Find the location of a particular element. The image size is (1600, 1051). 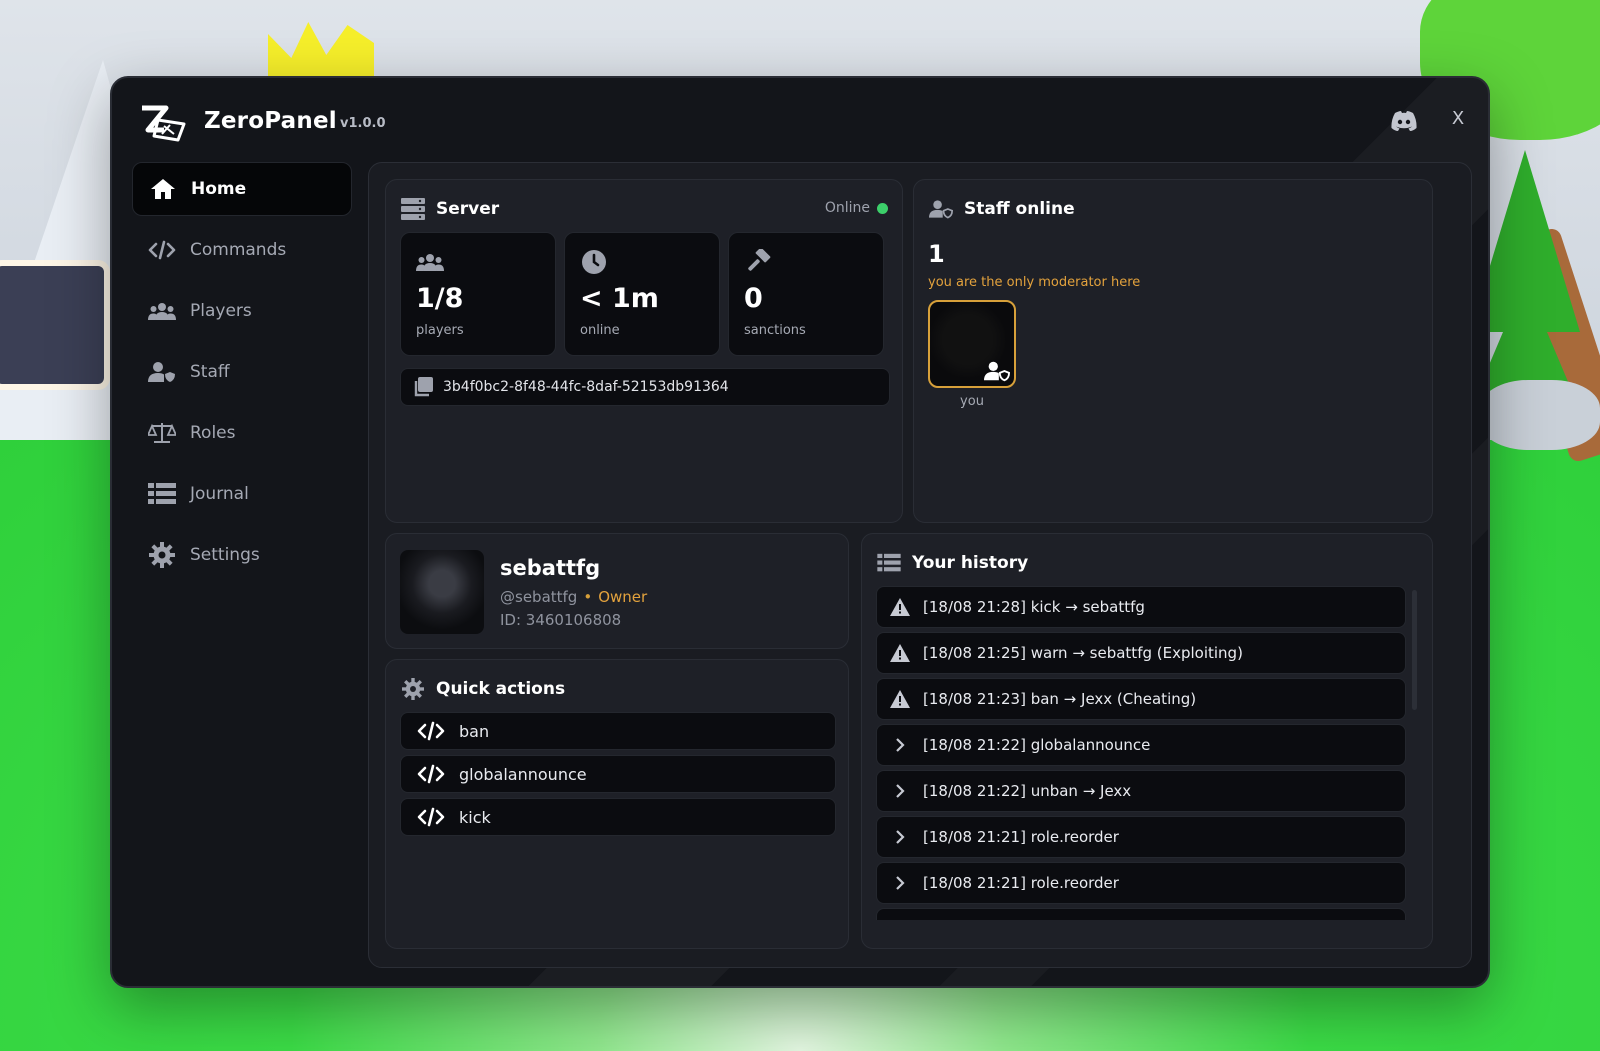

history-item is located at coordinates (1141, 914).